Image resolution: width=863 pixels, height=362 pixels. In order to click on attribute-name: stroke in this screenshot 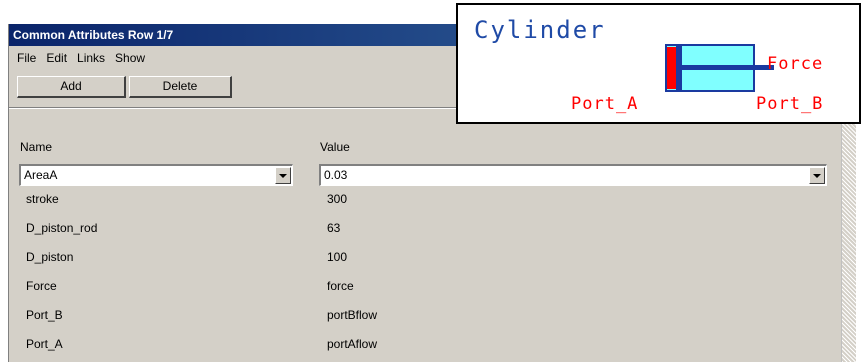, I will do `click(42, 199)`.